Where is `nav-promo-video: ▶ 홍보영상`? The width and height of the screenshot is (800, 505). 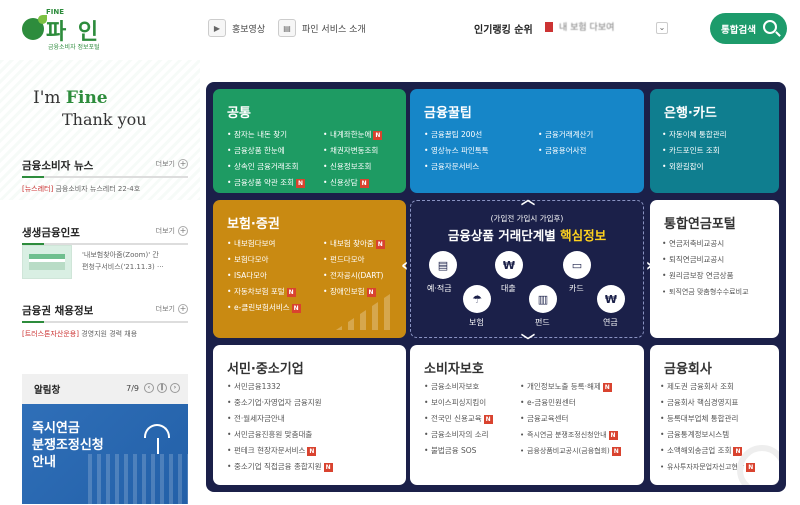 nav-promo-video: ▶ 홍보영상 is located at coordinates (236, 28).